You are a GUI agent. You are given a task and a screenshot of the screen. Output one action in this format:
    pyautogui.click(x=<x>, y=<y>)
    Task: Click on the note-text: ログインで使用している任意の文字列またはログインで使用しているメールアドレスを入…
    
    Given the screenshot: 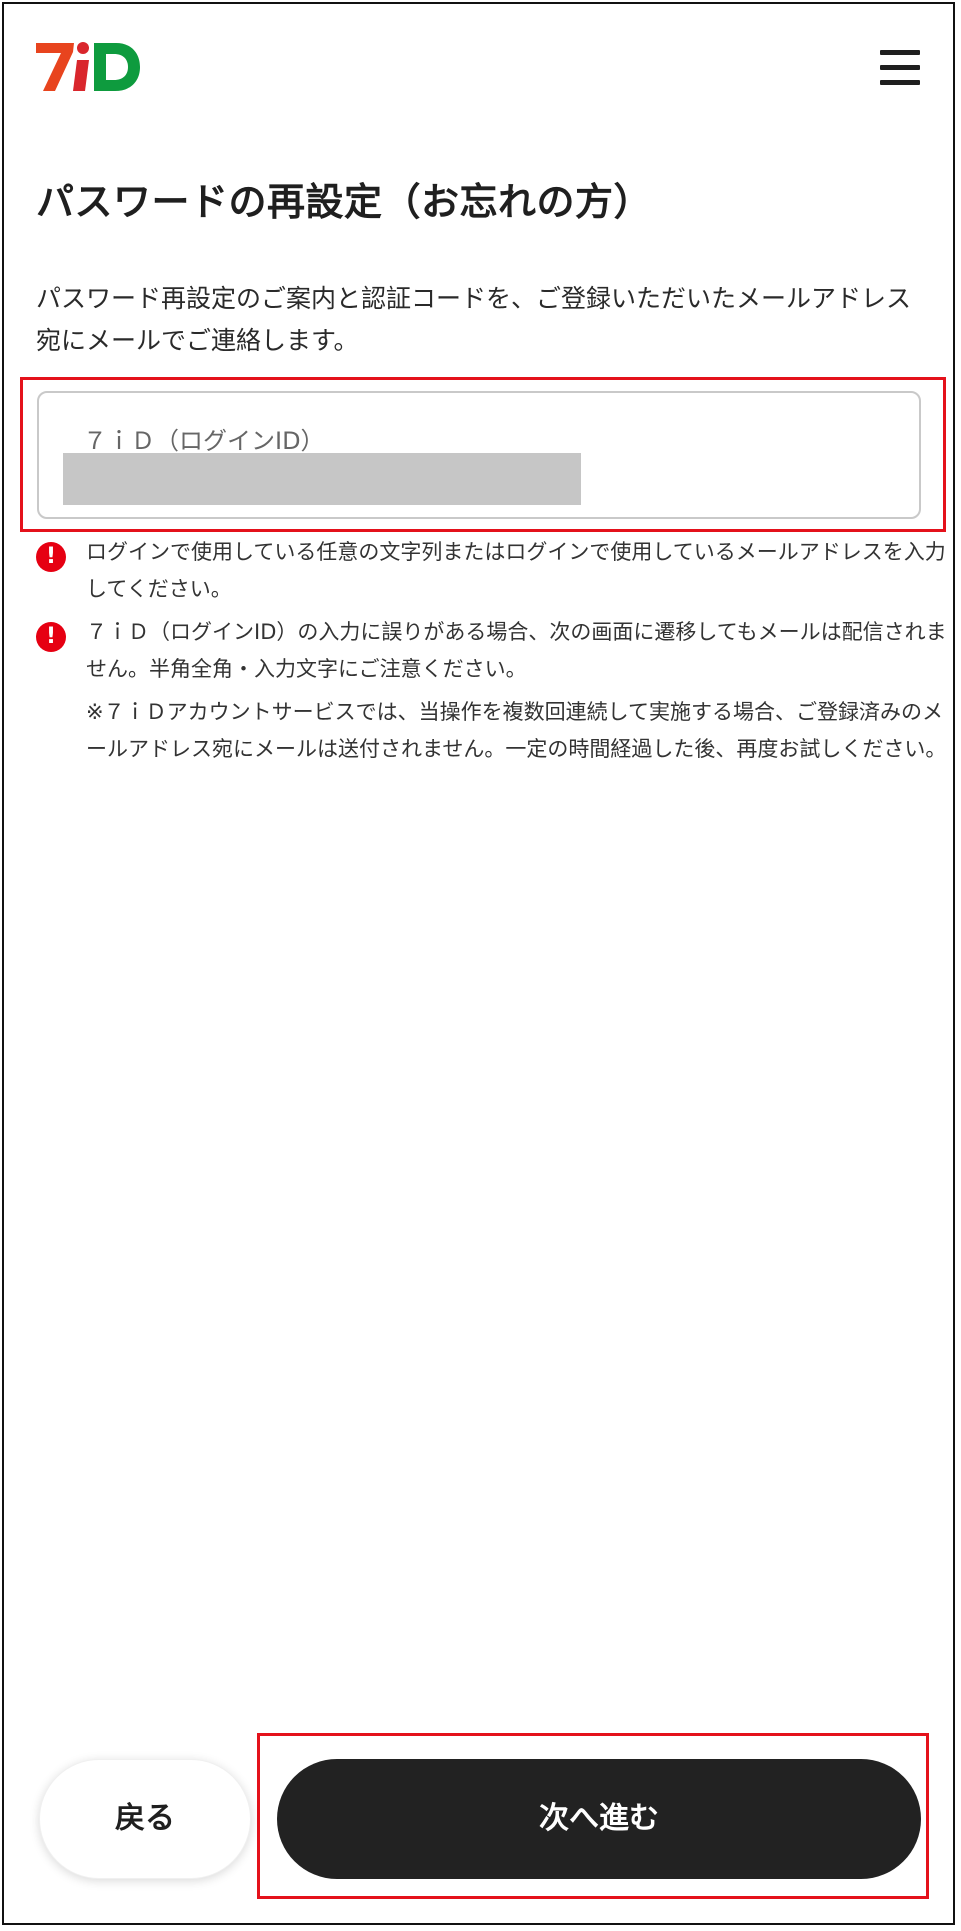 What is the action you would take?
    pyautogui.click(x=516, y=570)
    